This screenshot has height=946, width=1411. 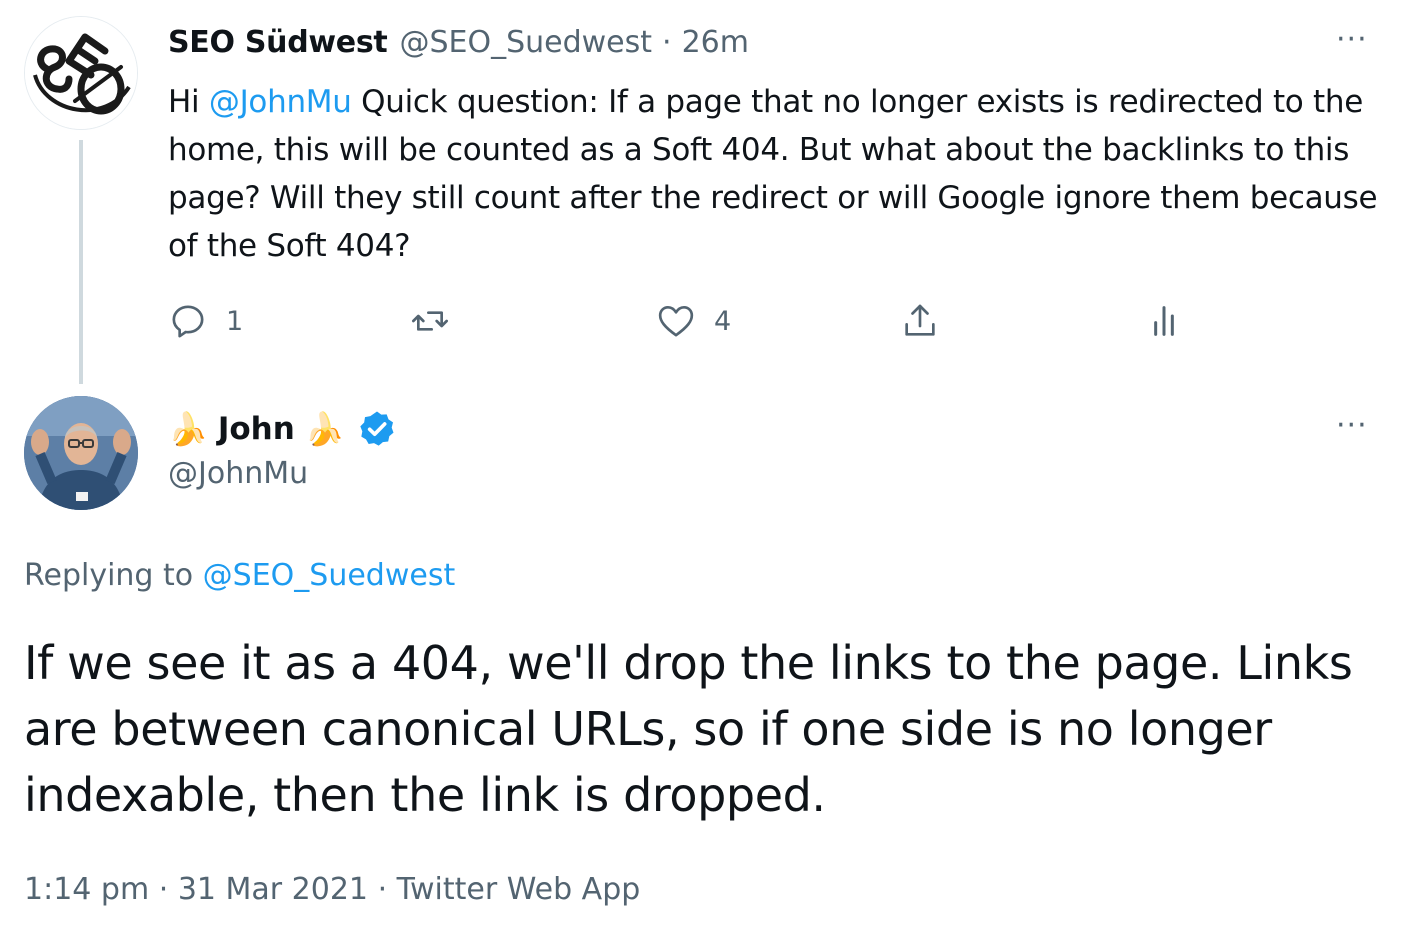 I want to click on reply-time: 1:14 pm, so click(x=86, y=889).